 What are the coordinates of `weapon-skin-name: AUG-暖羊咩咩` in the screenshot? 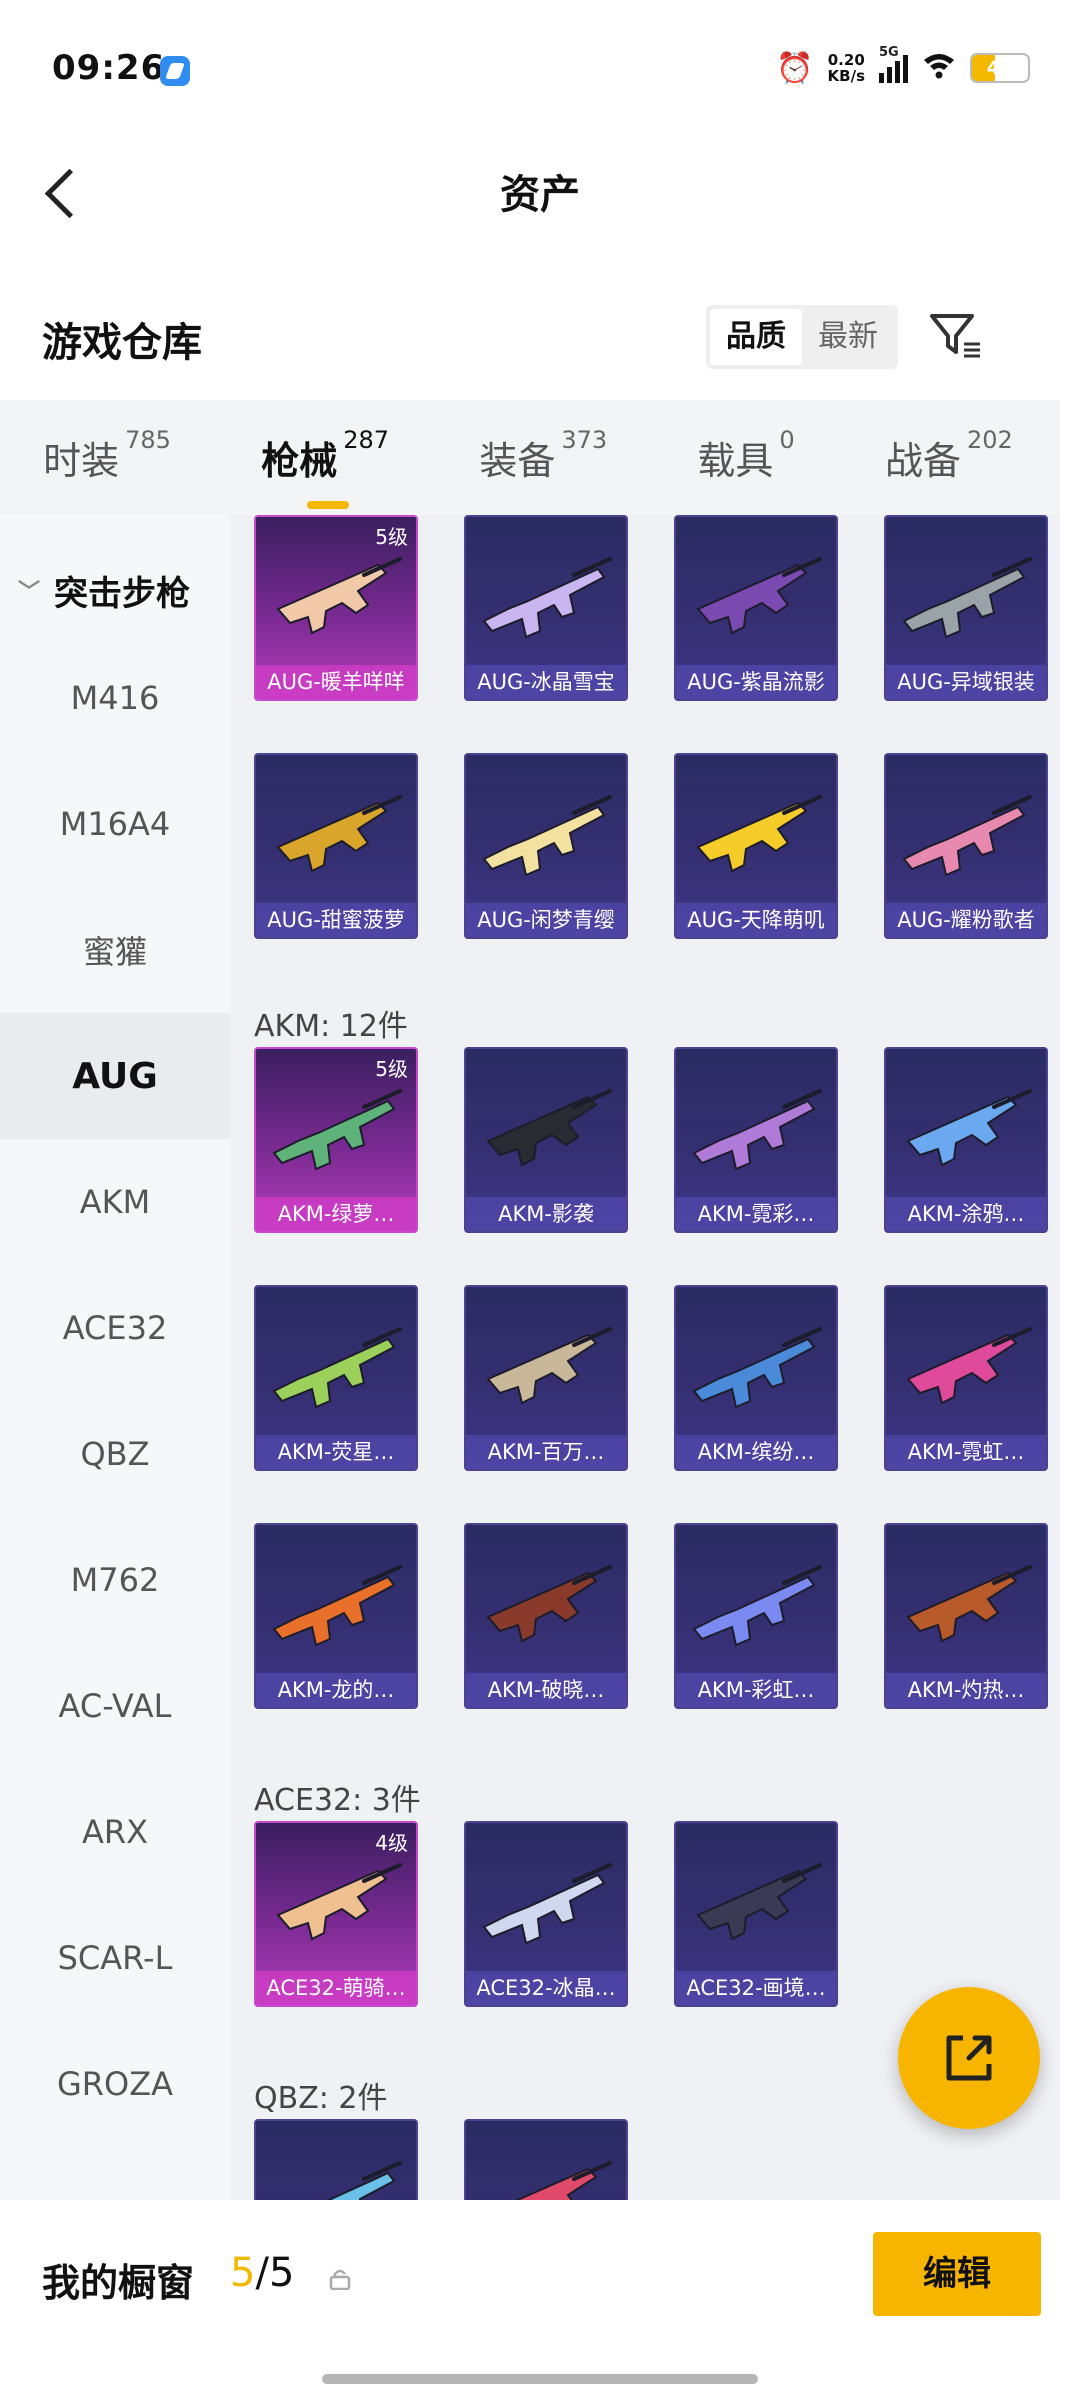 It's located at (336, 682).